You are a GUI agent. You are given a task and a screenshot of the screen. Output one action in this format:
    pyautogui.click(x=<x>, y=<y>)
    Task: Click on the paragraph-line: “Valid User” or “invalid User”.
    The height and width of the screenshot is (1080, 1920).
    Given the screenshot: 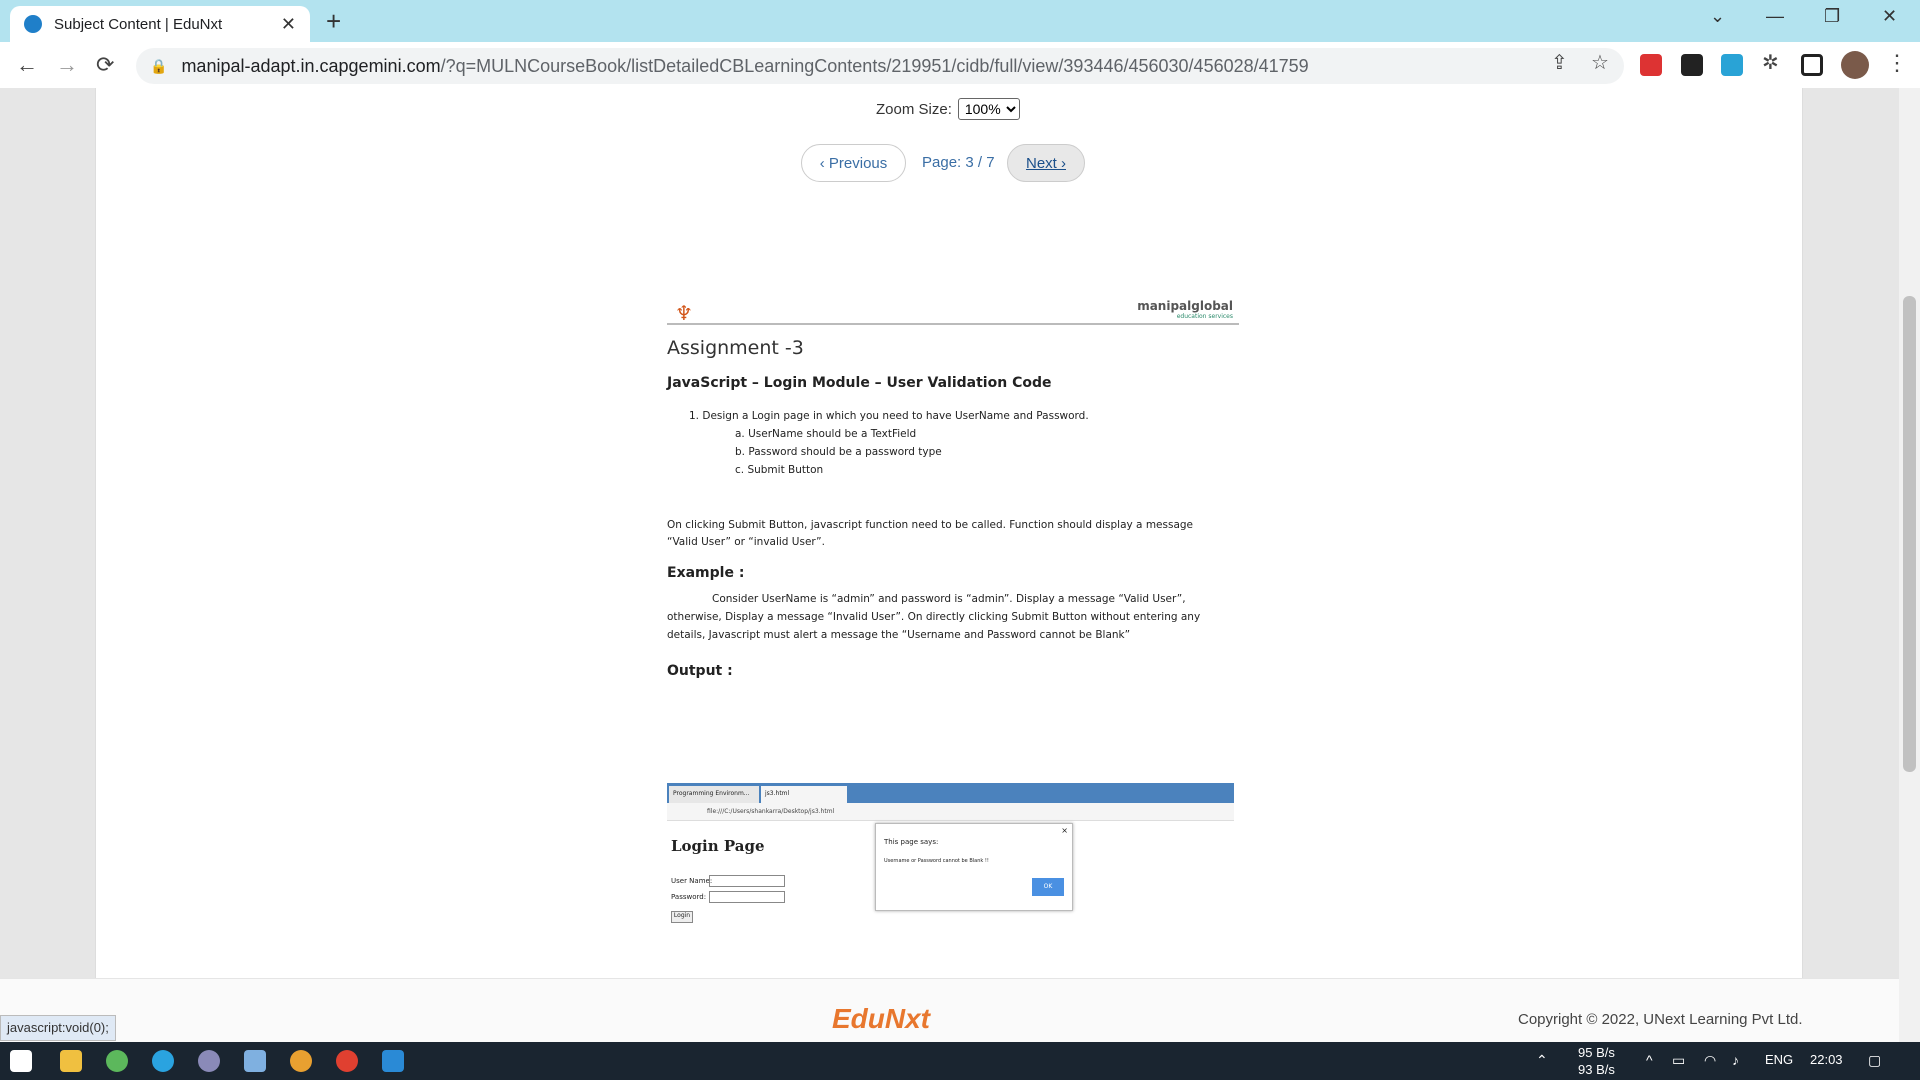 What is the action you would take?
    pyautogui.click(x=746, y=542)
    